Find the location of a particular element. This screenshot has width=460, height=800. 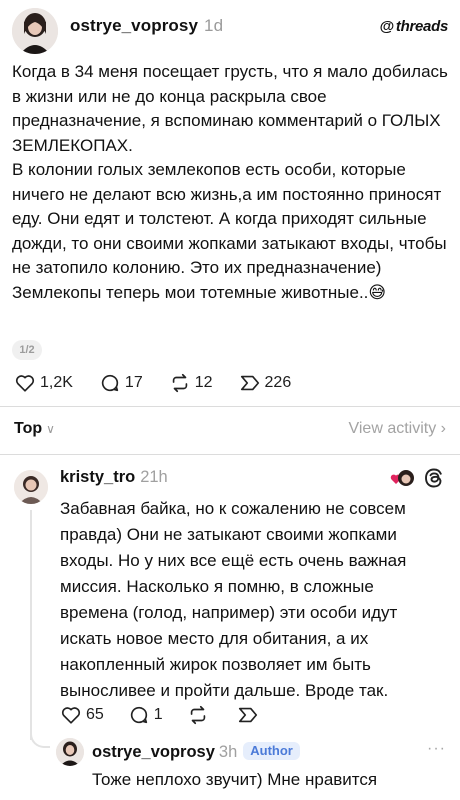

post-actions: 1,2K 17 12 226 is located at coordinates (165, 383).